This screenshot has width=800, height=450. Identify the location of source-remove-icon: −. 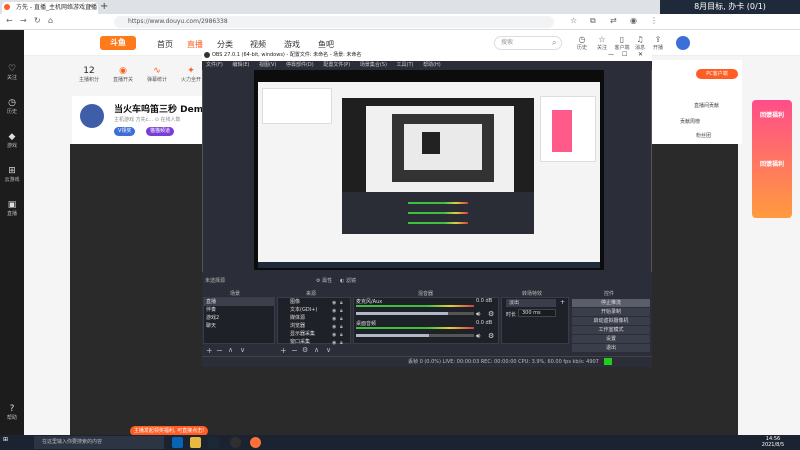
(294, 350).